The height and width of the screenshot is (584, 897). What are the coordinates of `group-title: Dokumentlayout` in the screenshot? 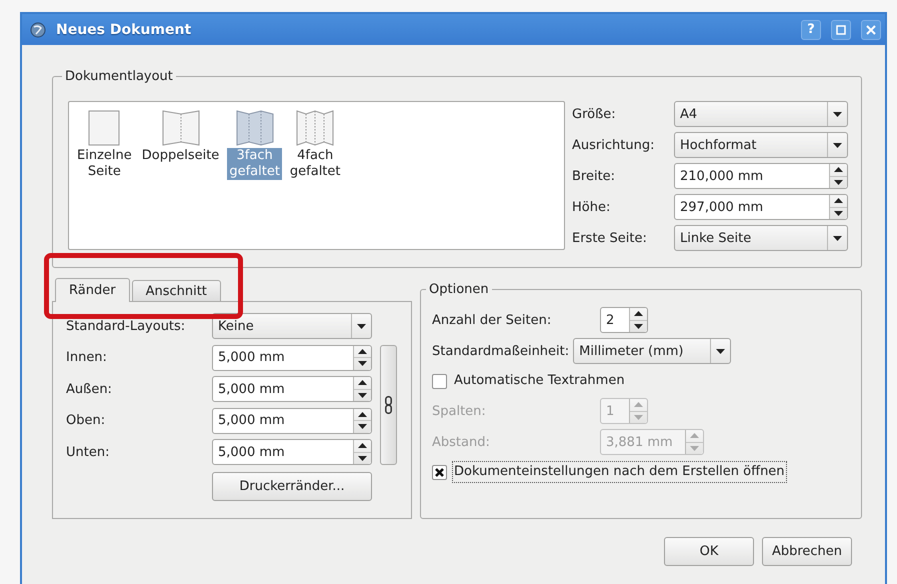 It's located at (119, 76).